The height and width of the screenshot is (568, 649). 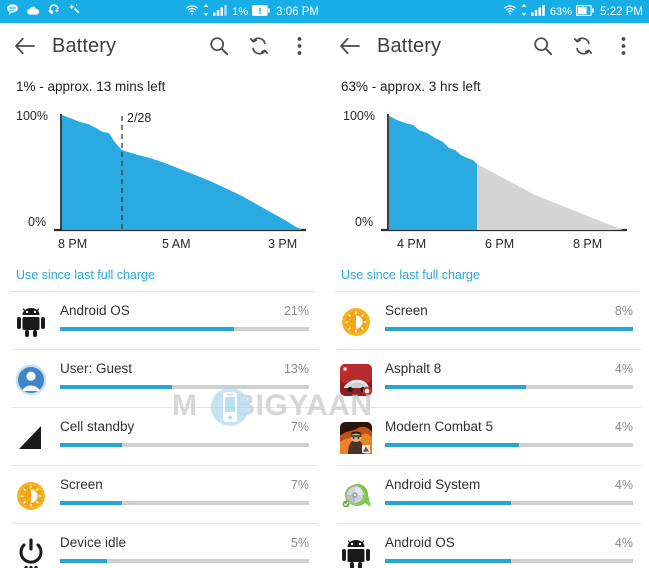 What do you see at coordinates (162, 46) in the screenshot?
I see `app-bar-left: Battery` at bounding box center [162, 46].